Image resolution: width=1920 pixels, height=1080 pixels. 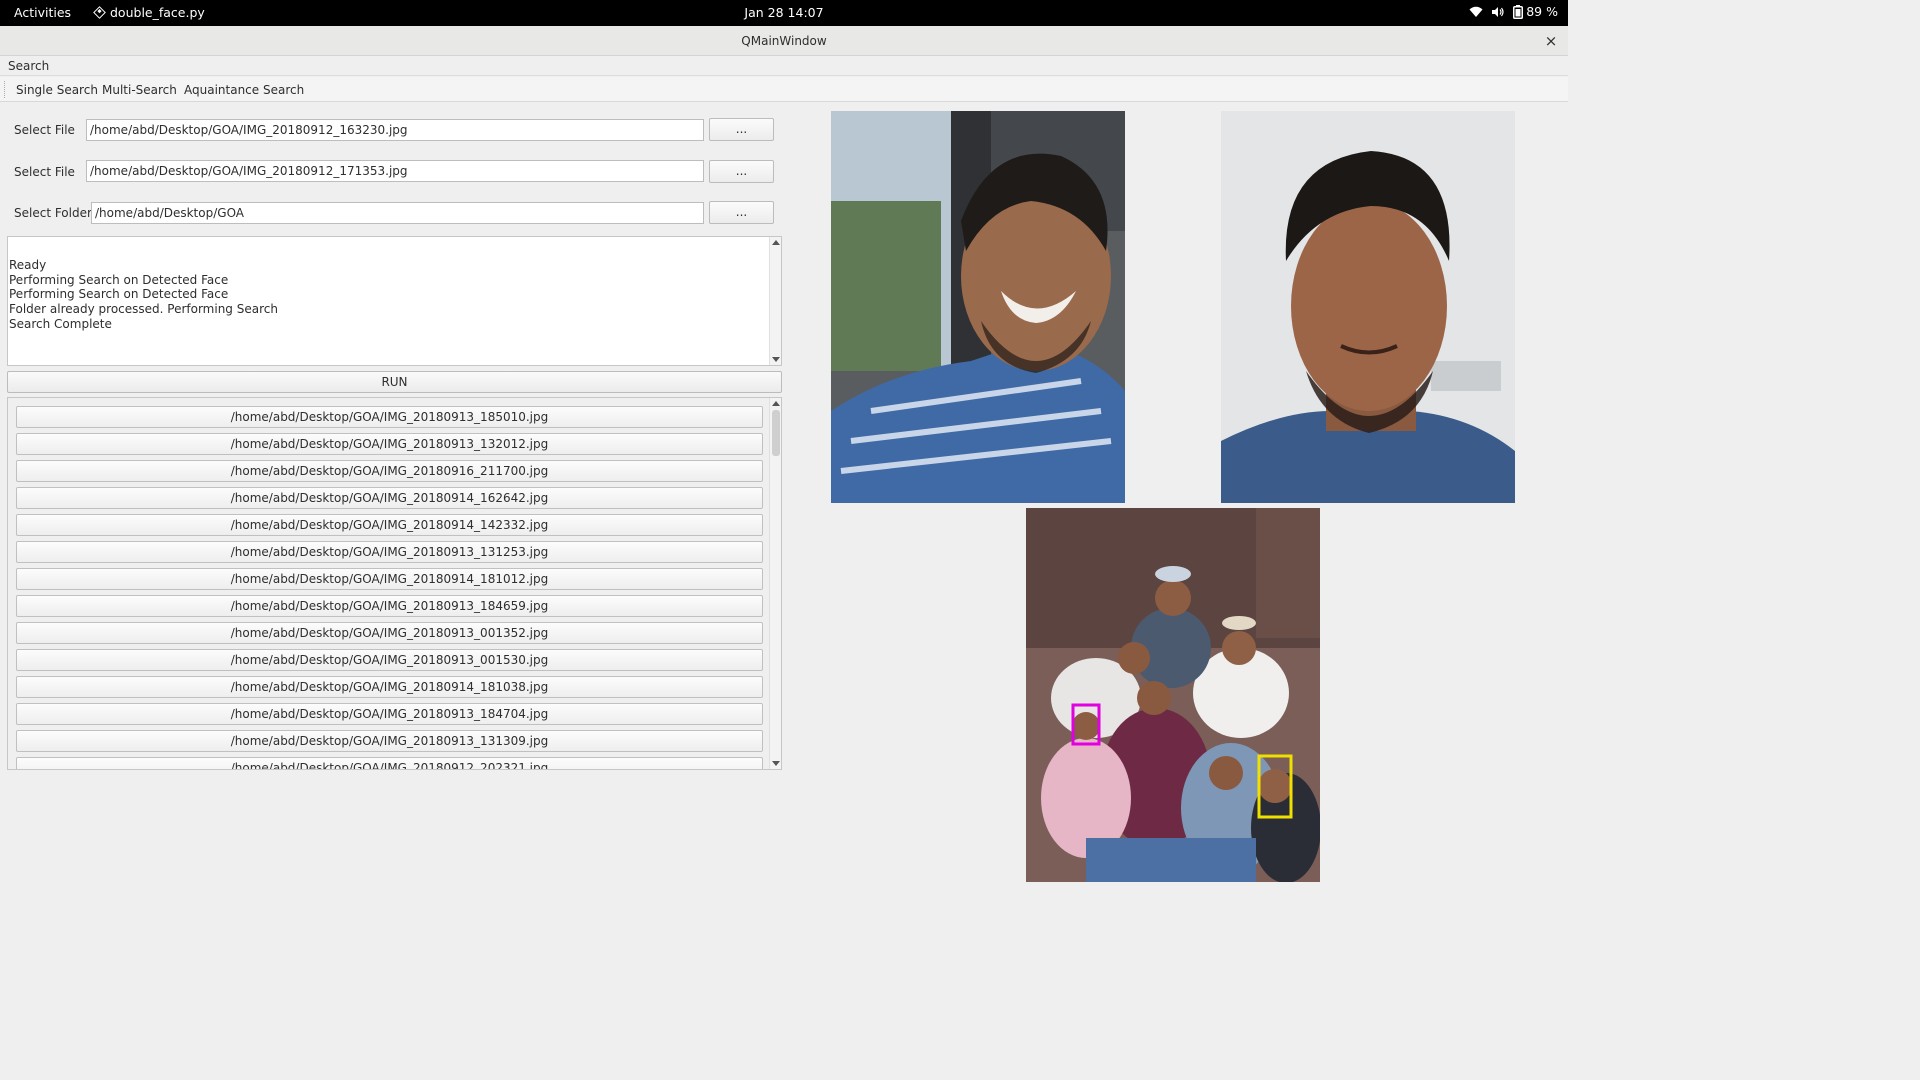 What do you see at coordinates (1173, 695) in the screenshot?
I see `result-photo-group` at bounding box center [1173, 695].